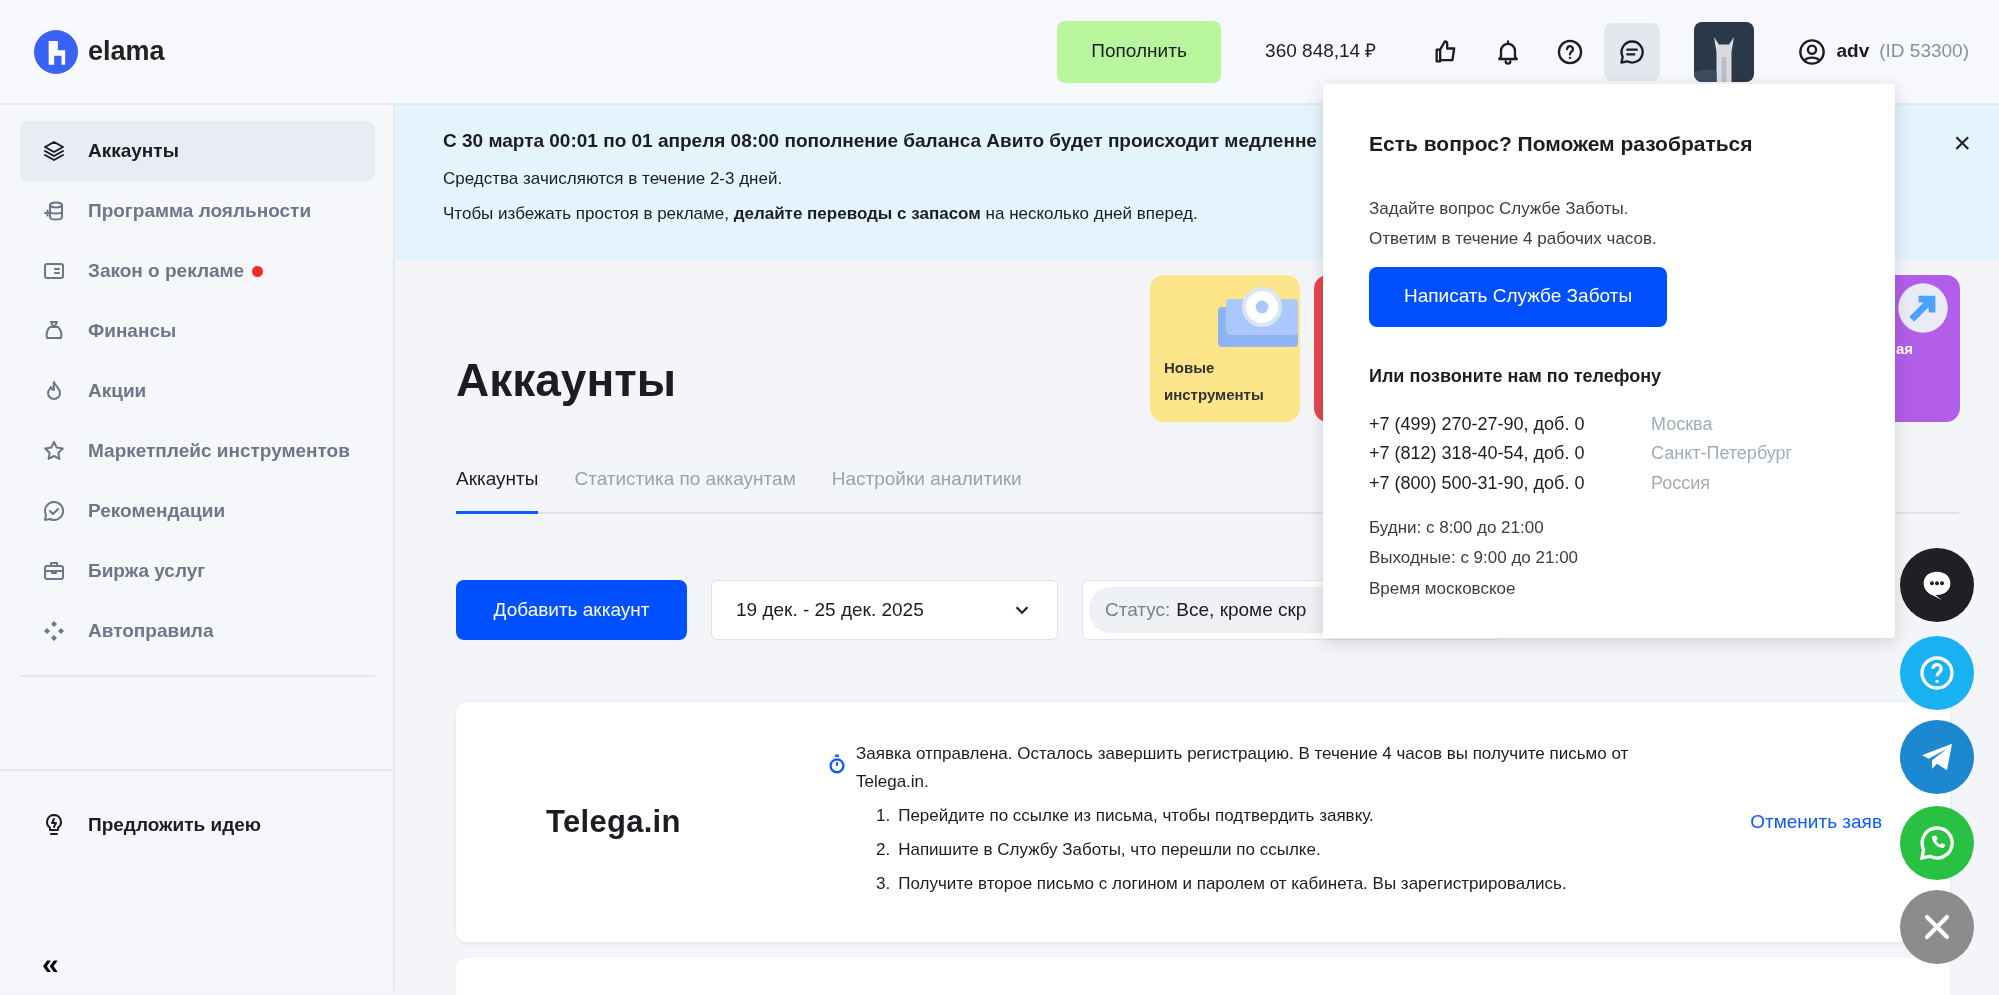 This screenshot has width=1999, height=995. Describe the element at coordinates (1905, 349) in the screenshot. I see `promo-card-label: ая` at that location.